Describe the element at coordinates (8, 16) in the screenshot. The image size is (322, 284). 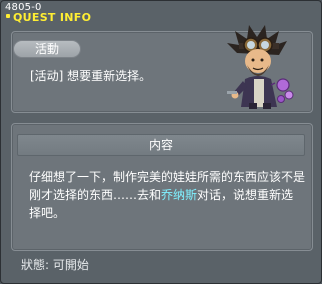
I see `title-bullet-icon` at that location.